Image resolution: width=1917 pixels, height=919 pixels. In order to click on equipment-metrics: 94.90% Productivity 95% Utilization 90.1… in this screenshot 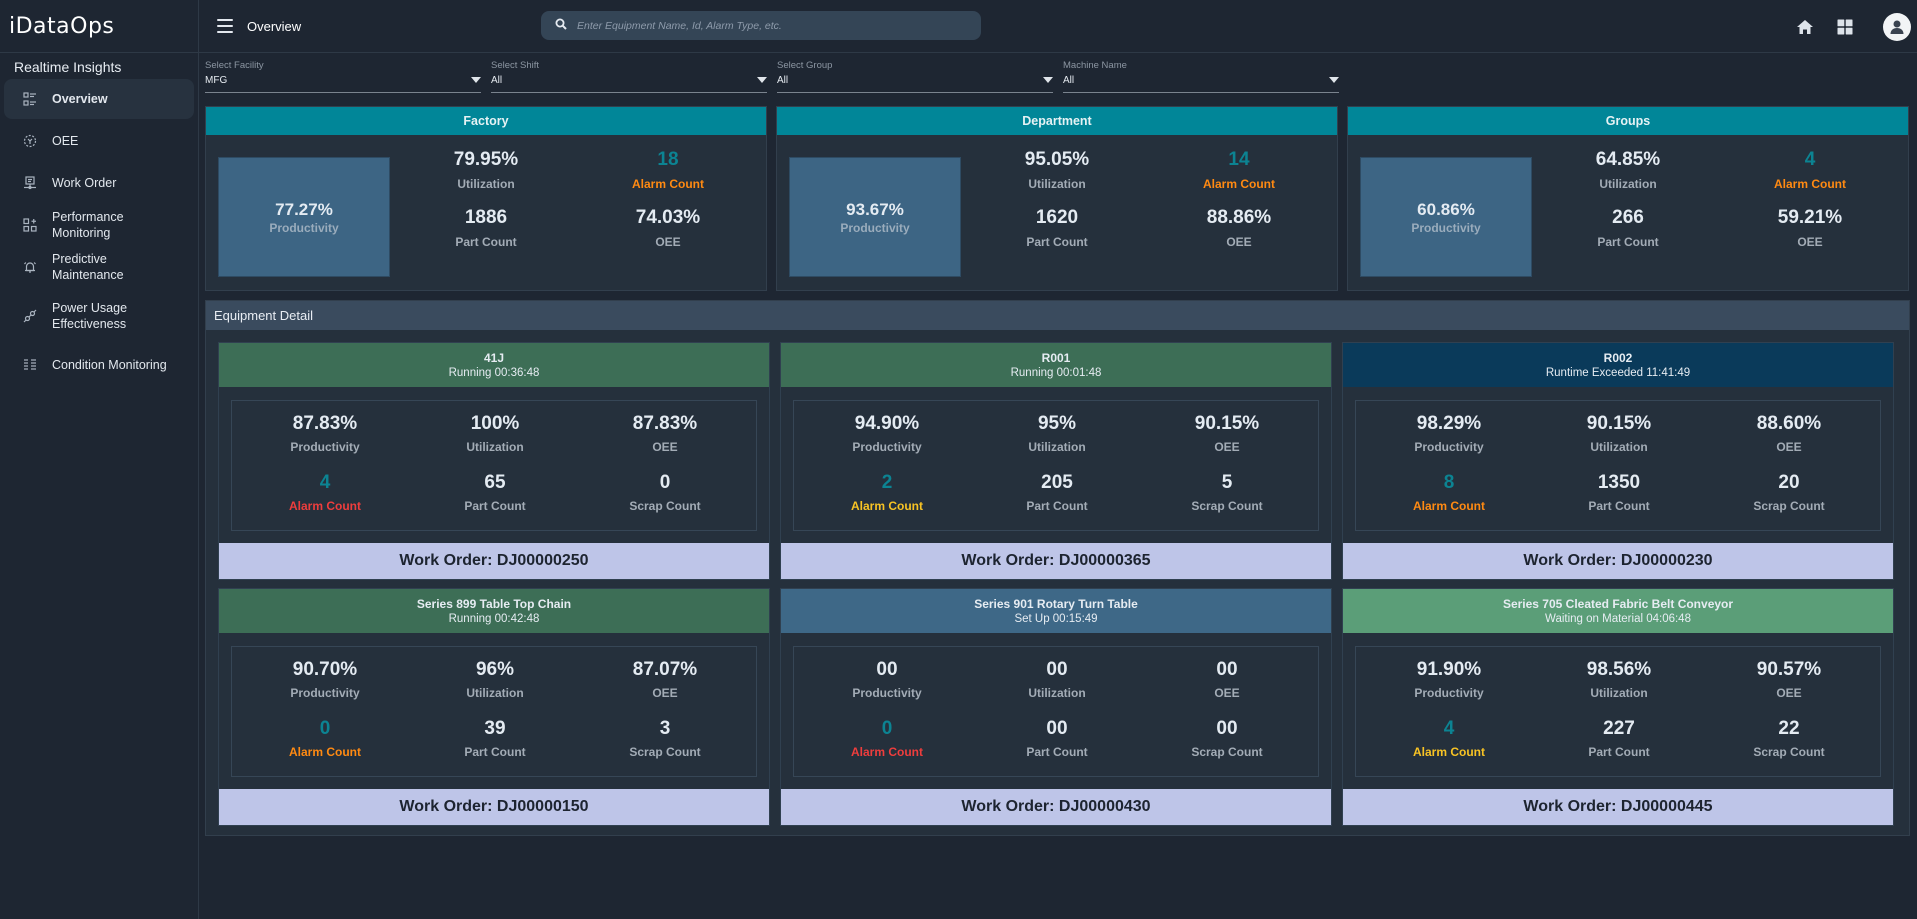, I will do `click(1056, 465)`.